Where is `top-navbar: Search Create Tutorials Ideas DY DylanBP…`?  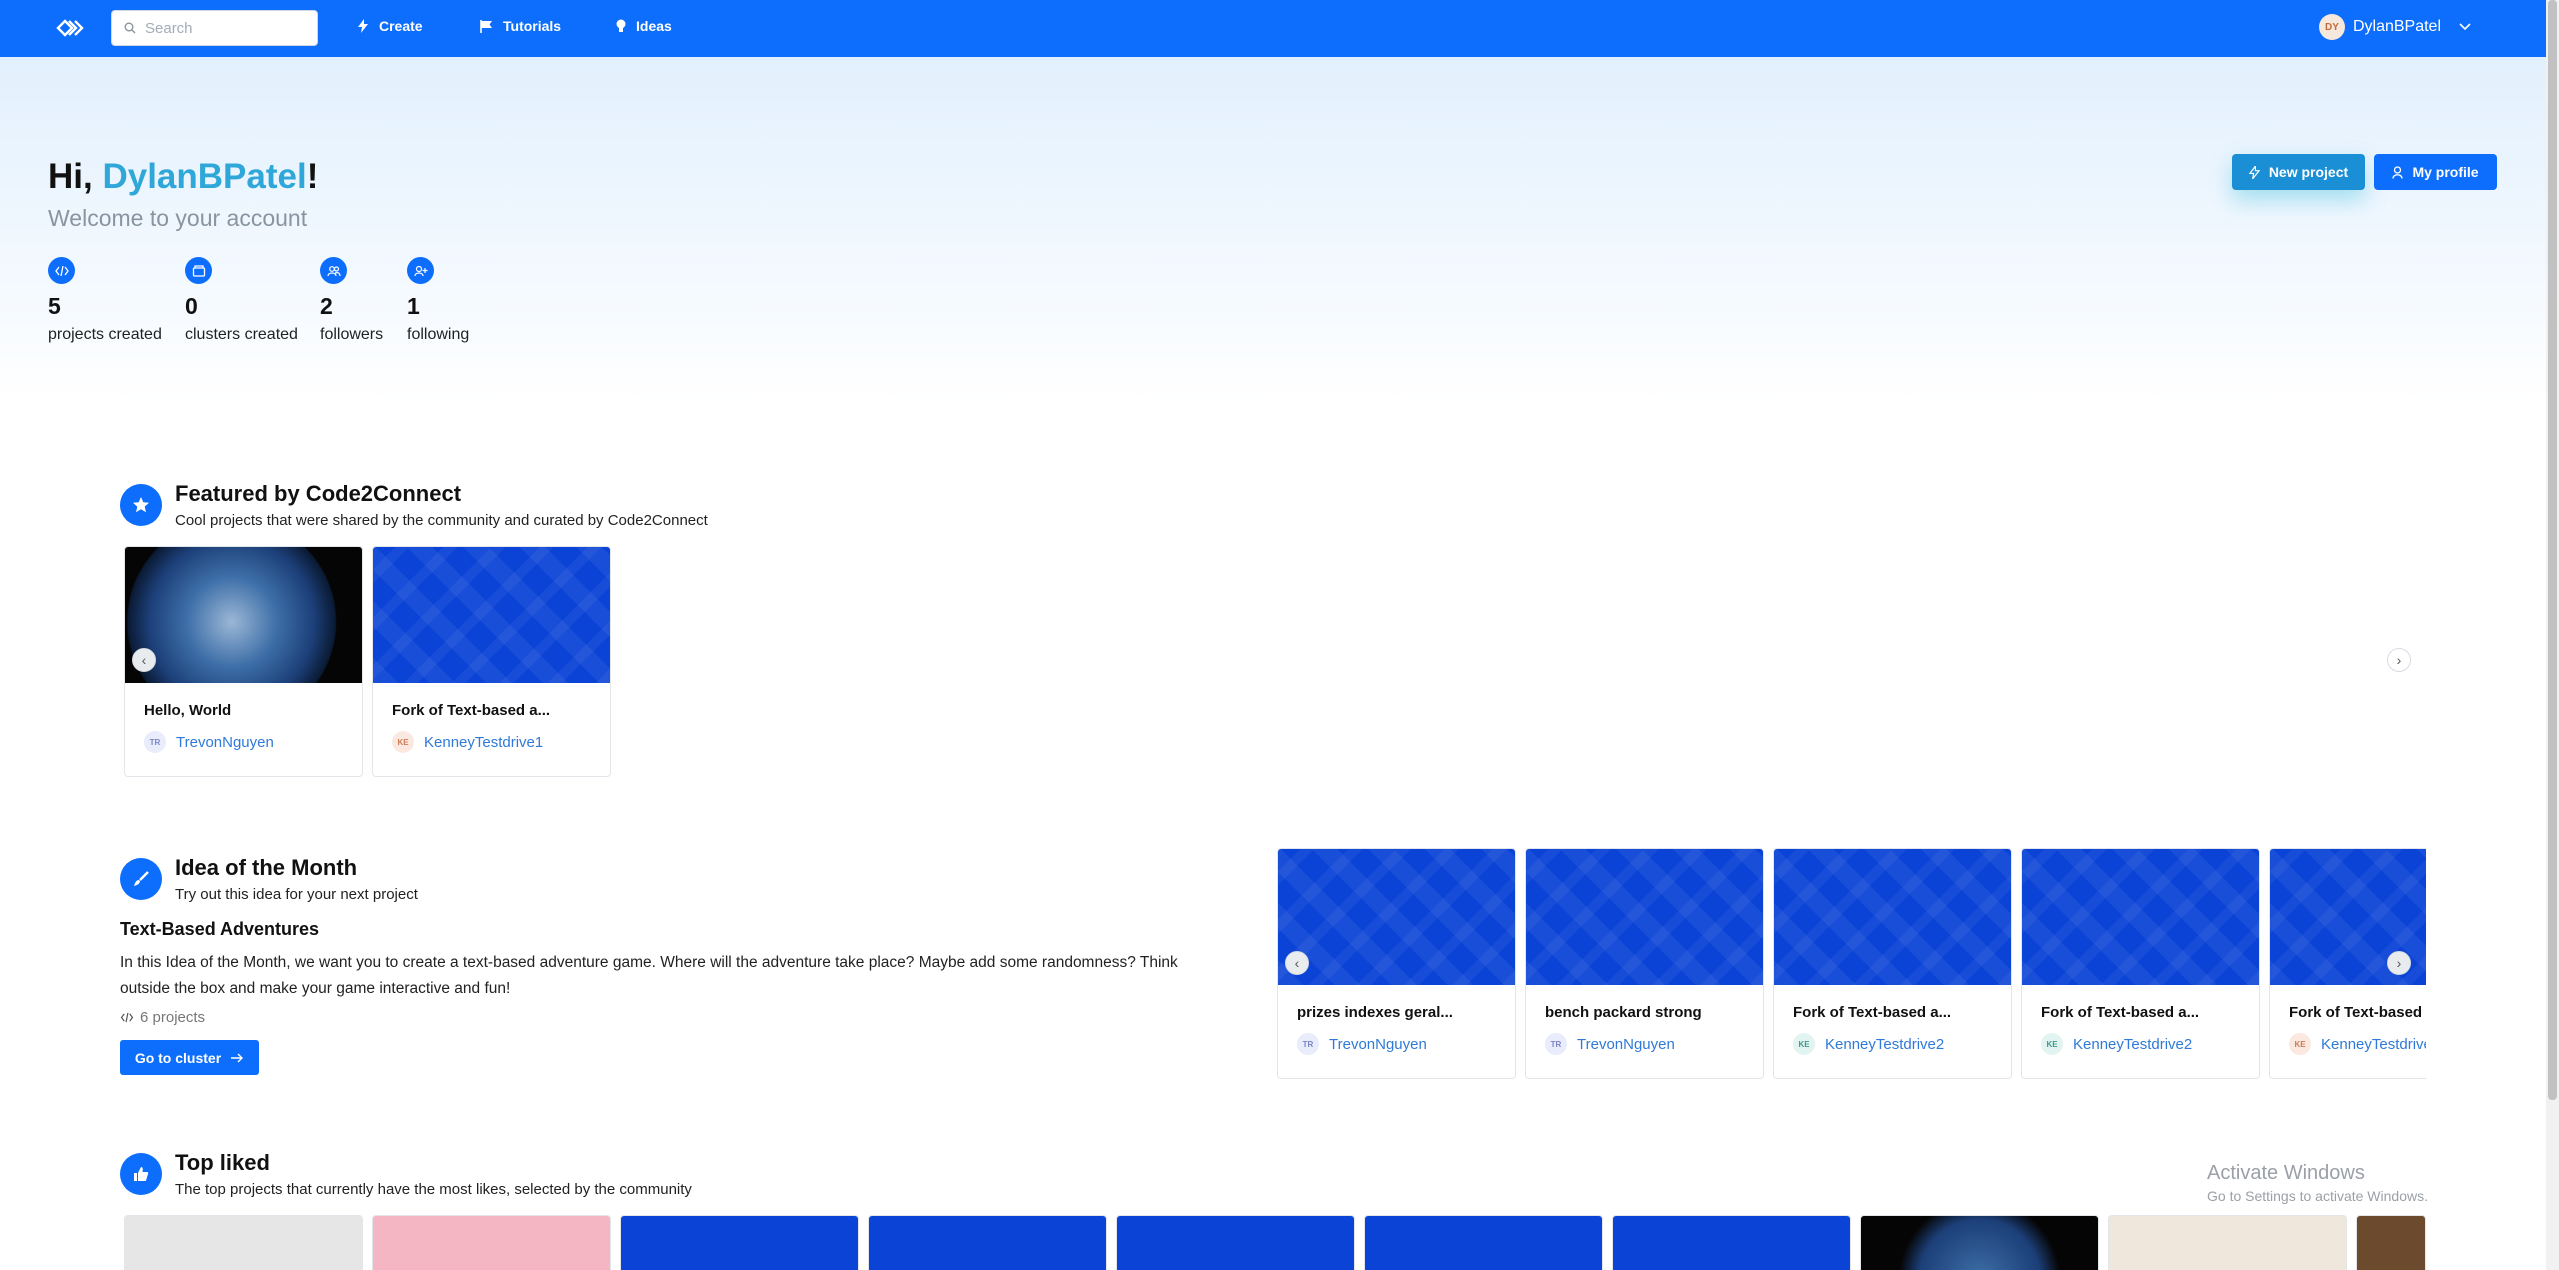
top-navbar: Search Create Tutorials Ideas DY DylanBP… is located at coordinates (1273, 28).